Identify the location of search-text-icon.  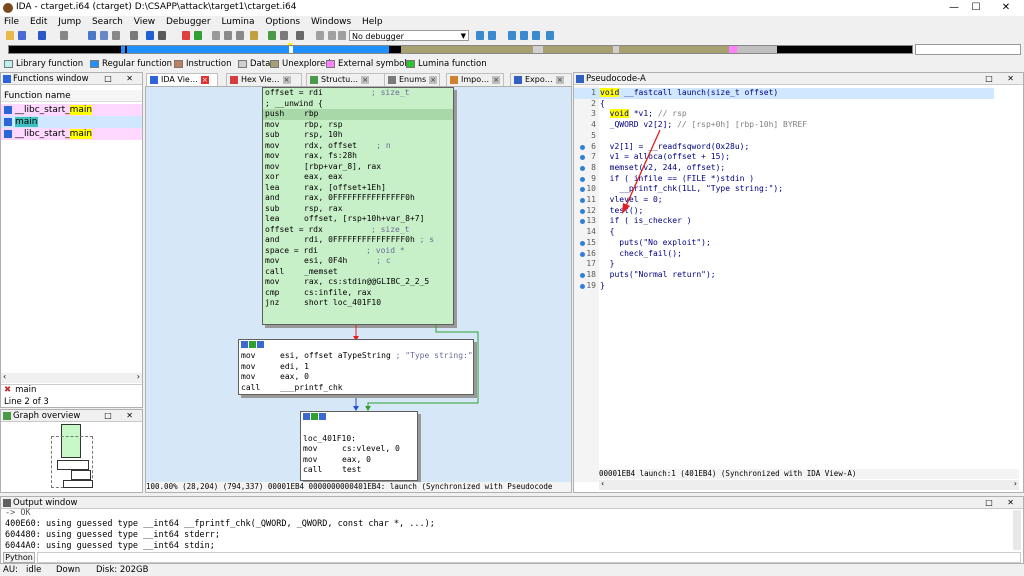
(134, 35).